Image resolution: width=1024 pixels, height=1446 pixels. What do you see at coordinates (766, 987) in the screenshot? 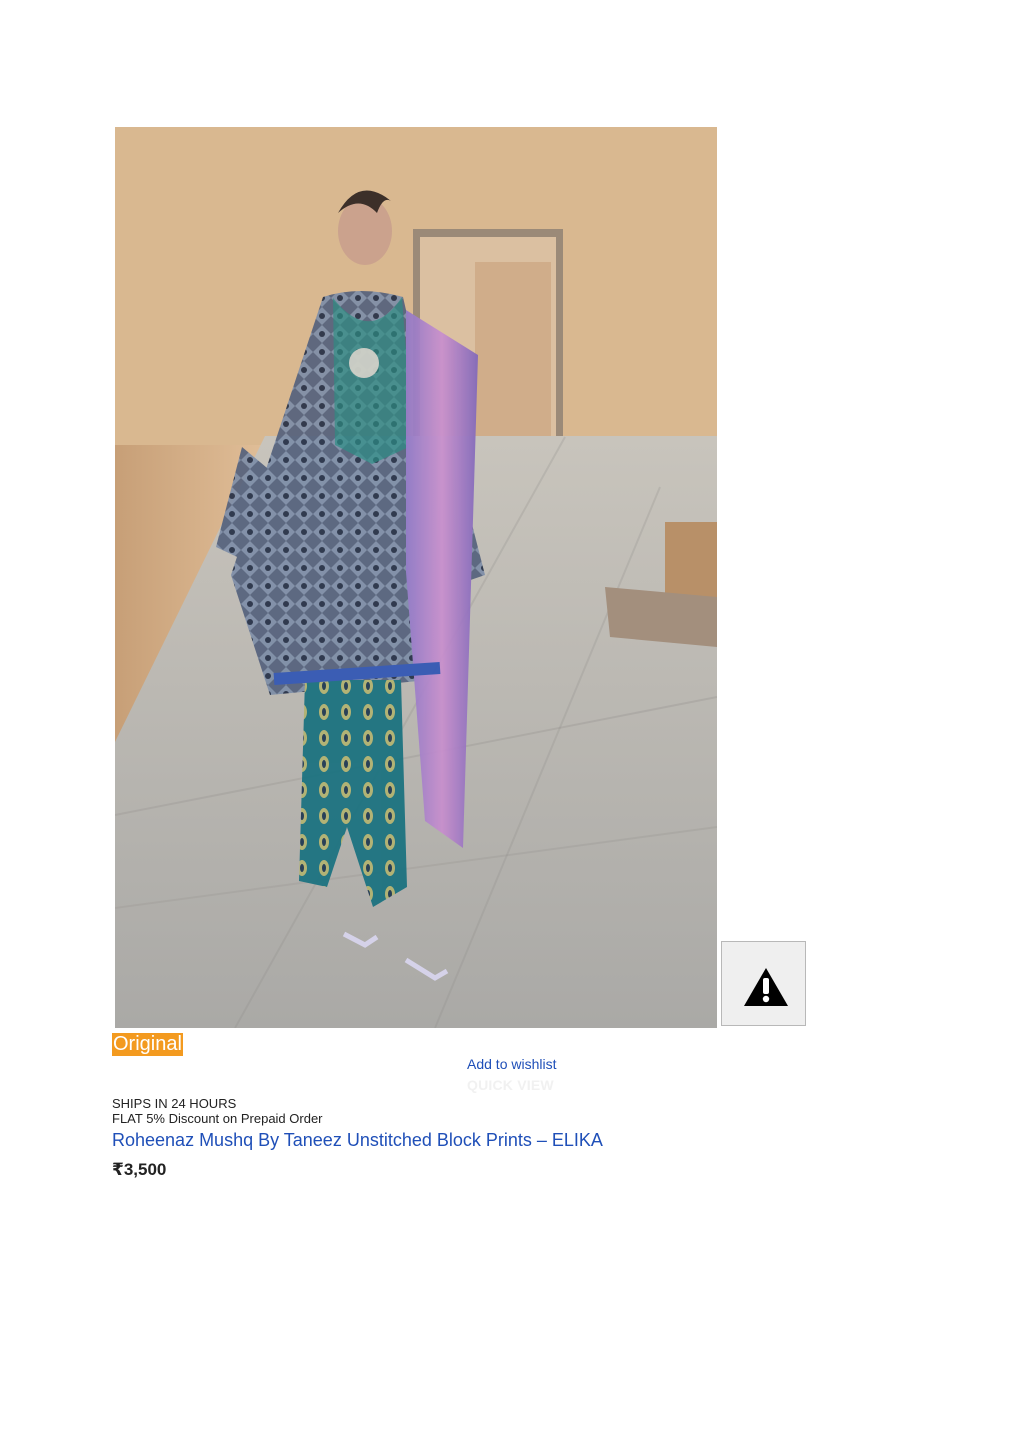
I see `warning-icon` at bounding box center [766, 987].